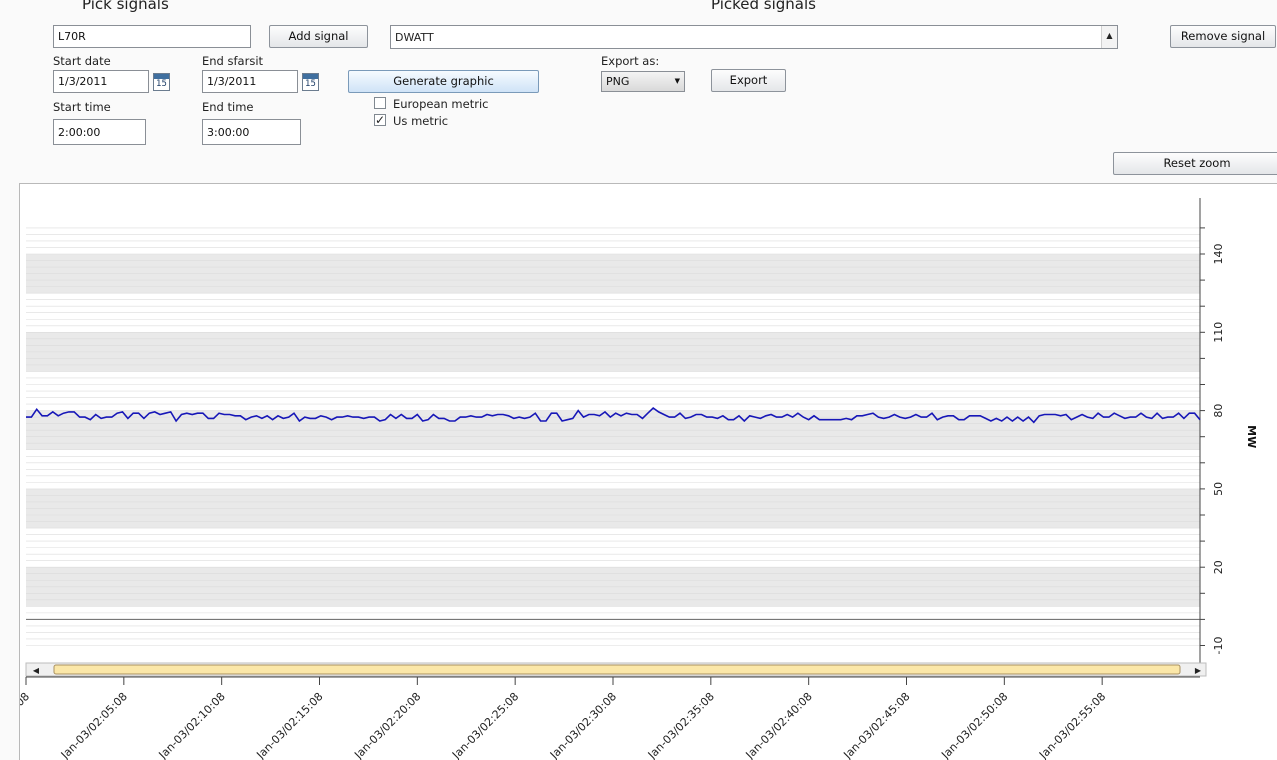 The image size is (1277, 760). What do you see at coordinates (443, 81) in the screenshot?
I see `generate-graphic-button: Generate graphic` at bounding box center [443, 81].